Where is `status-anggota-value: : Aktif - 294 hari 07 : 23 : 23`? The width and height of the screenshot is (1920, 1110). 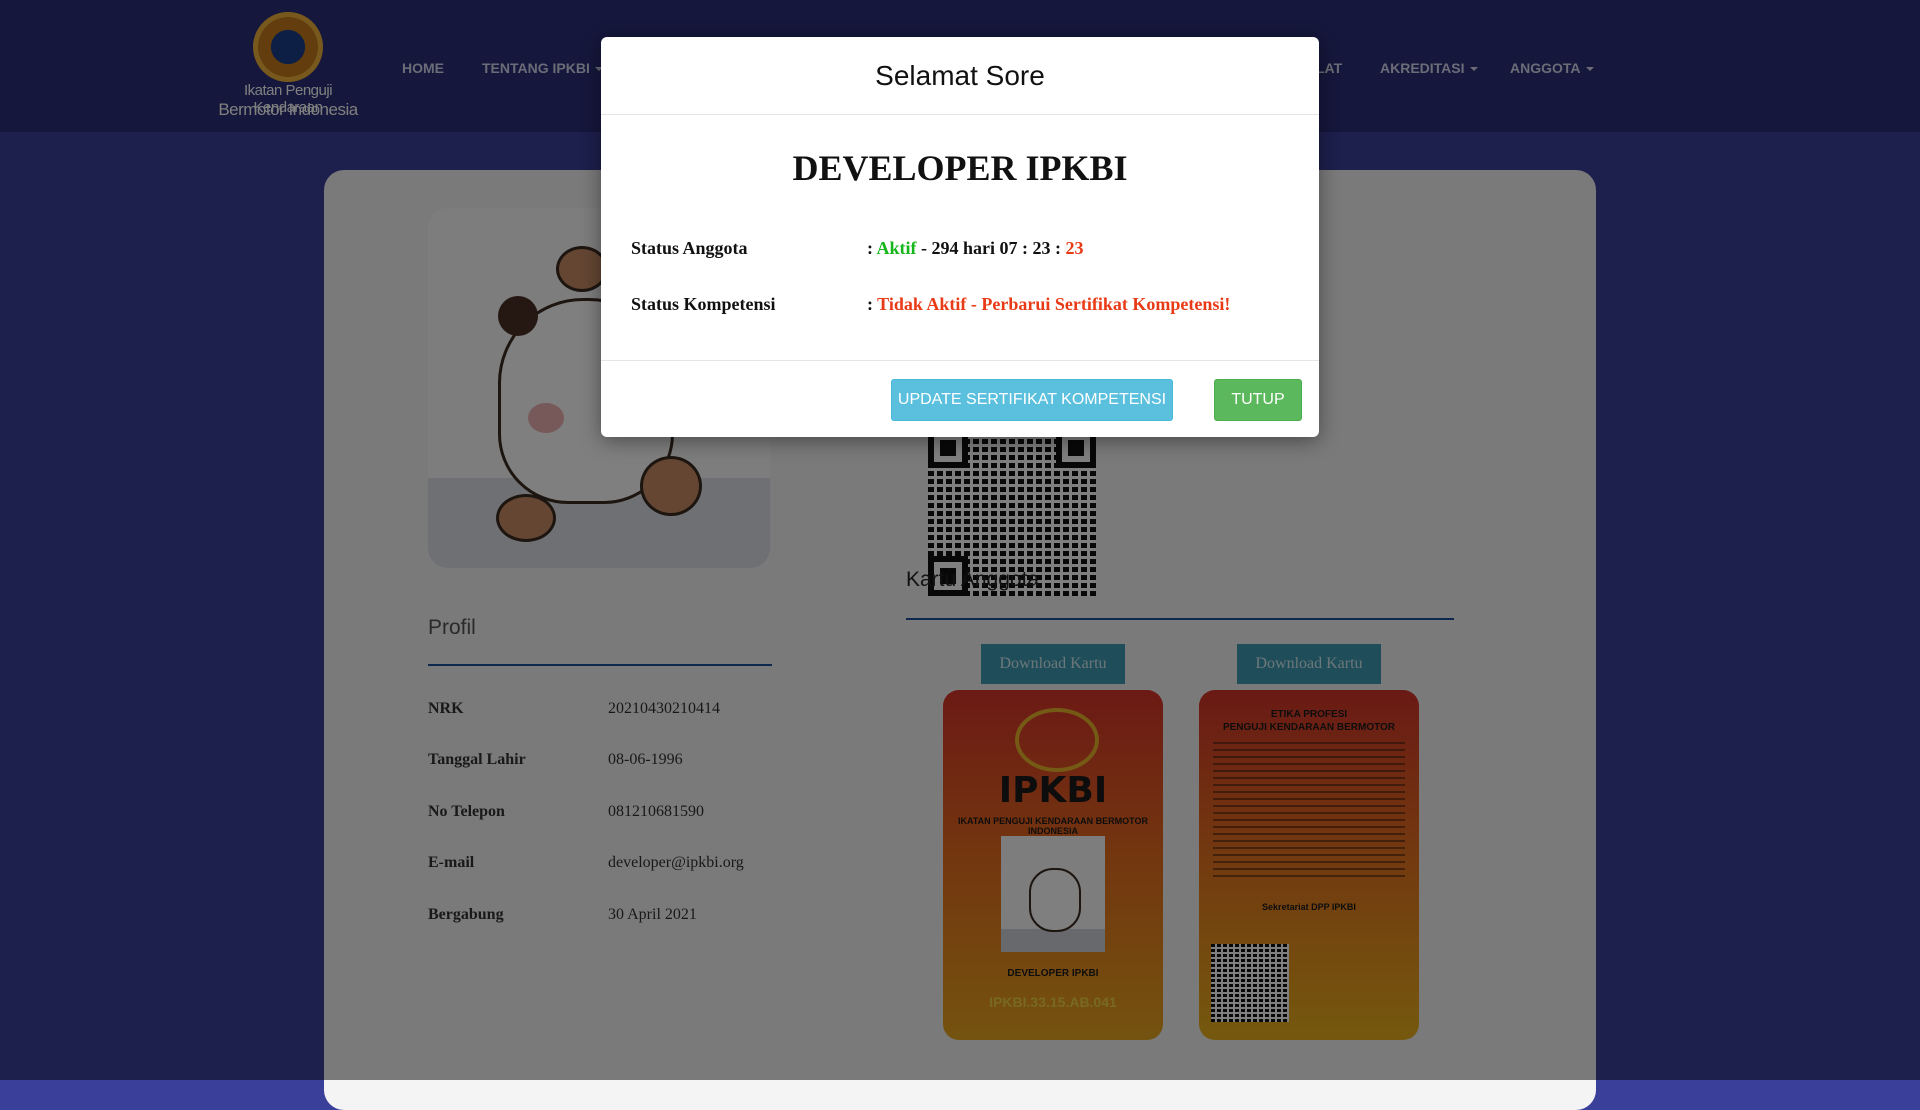 status-anggota-value: : Aktif - 294 hari 07 : 23 : 23 is located at coordinates (975, 248).